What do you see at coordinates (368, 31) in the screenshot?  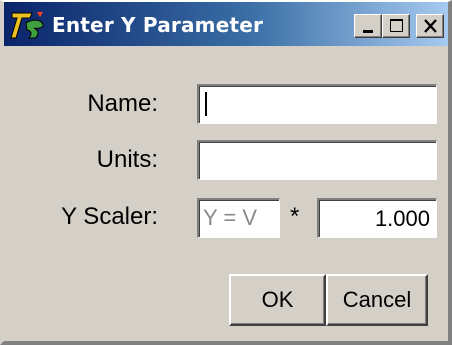 I see `minimize-icon` at bounding box center [368, 31].